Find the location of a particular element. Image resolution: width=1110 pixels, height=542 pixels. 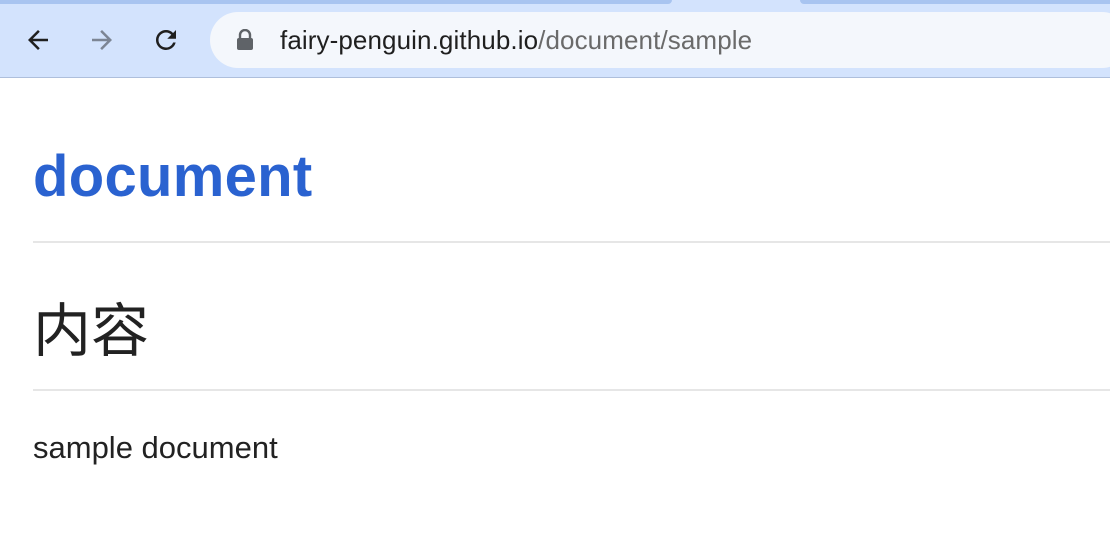

section-heading: 内容 is located at coordinates (91, 331).